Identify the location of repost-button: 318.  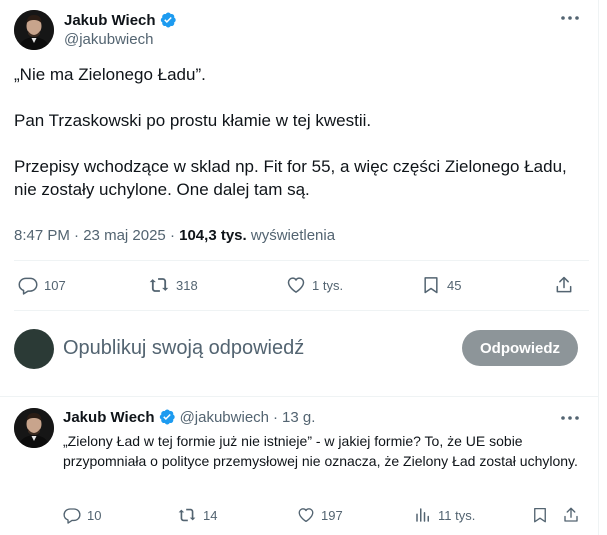
(173, 285).